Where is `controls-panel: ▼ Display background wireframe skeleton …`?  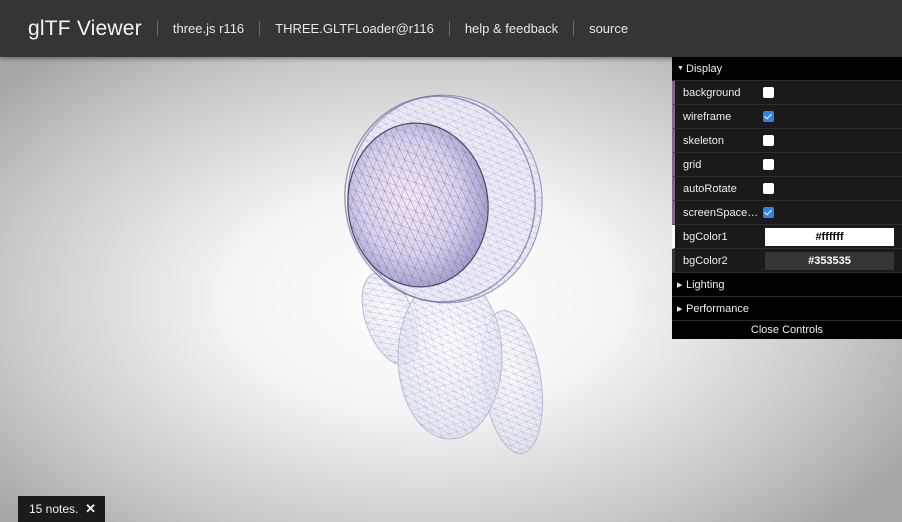 controls-panel: ▼ Display background wireframe skeleton … is located at coordinates (787, 198).